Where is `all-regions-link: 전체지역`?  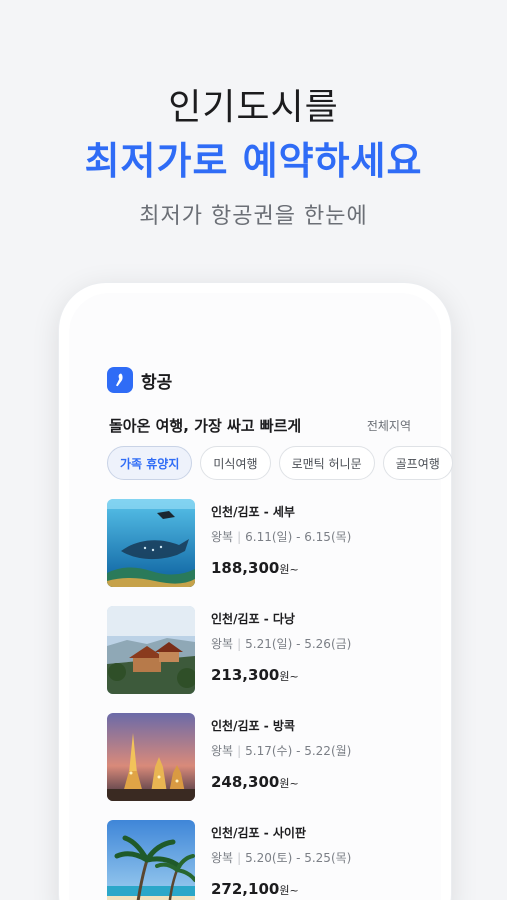 all-regions-link: 전체지역 is located at coordinates (389, 425).